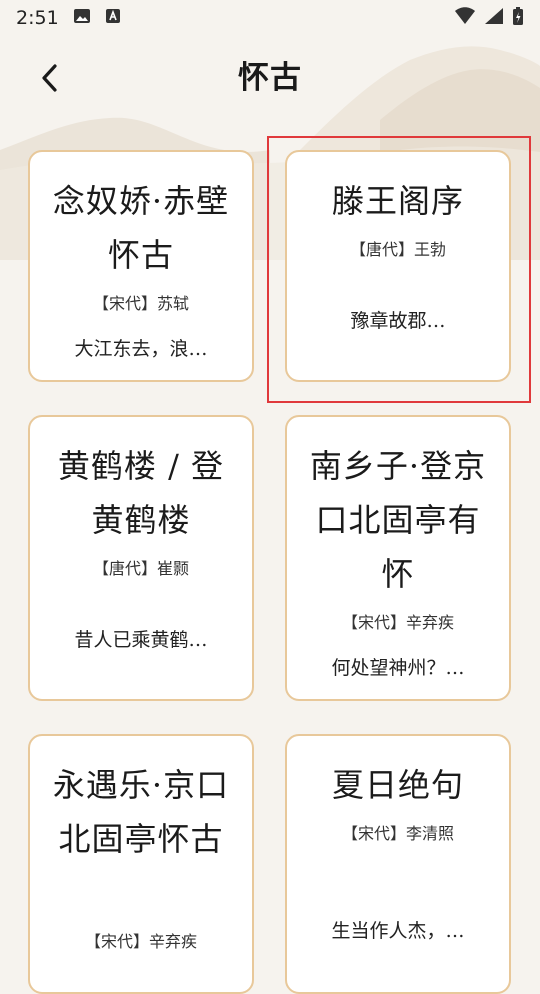 This screenshot has width=540, height=994. Describe the element at coordinates (494, 18) in the screenshot. I see `signal-icon` at that location.